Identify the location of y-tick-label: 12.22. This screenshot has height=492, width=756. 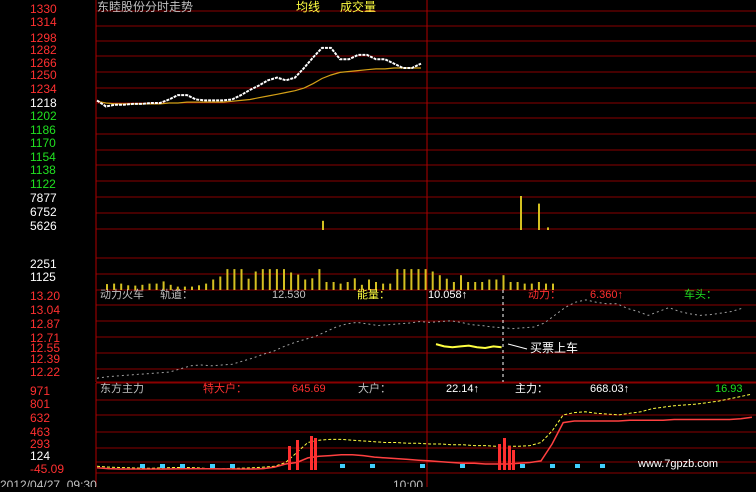
(45, 372).